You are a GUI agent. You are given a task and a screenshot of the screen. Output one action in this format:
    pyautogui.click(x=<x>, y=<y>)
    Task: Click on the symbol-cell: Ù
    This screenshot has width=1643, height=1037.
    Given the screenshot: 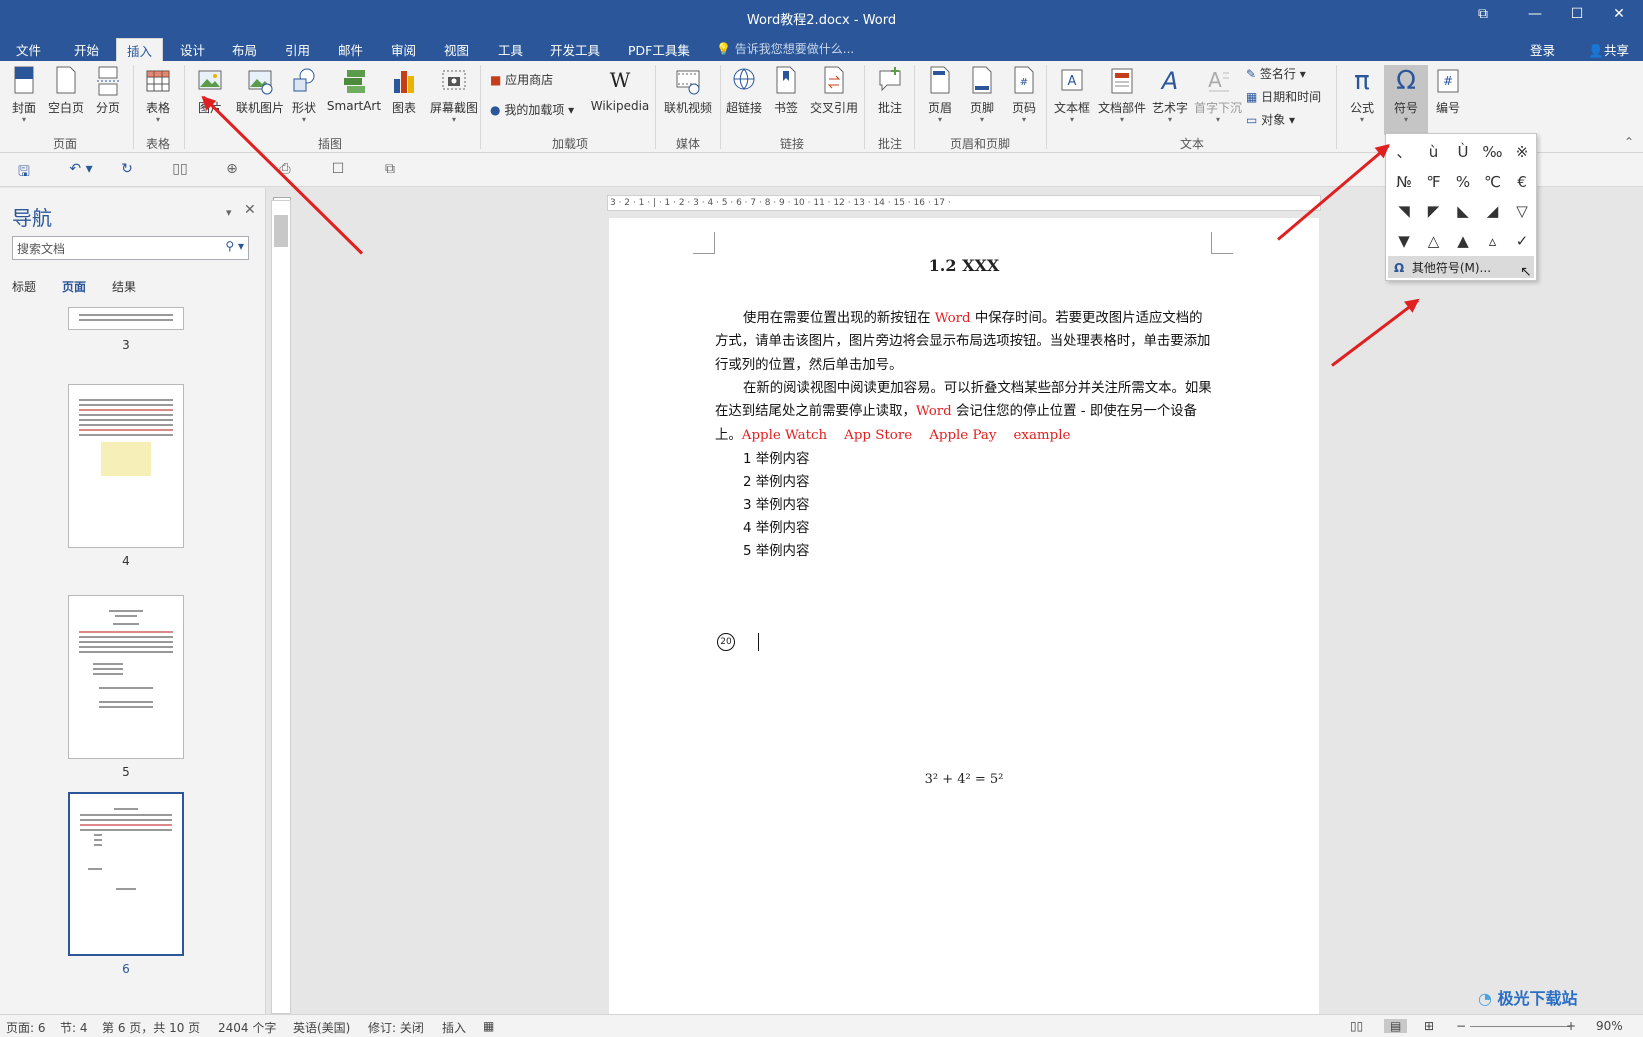 What is the action you would take?
    pyautogui.click(x=1463, y=152)
    